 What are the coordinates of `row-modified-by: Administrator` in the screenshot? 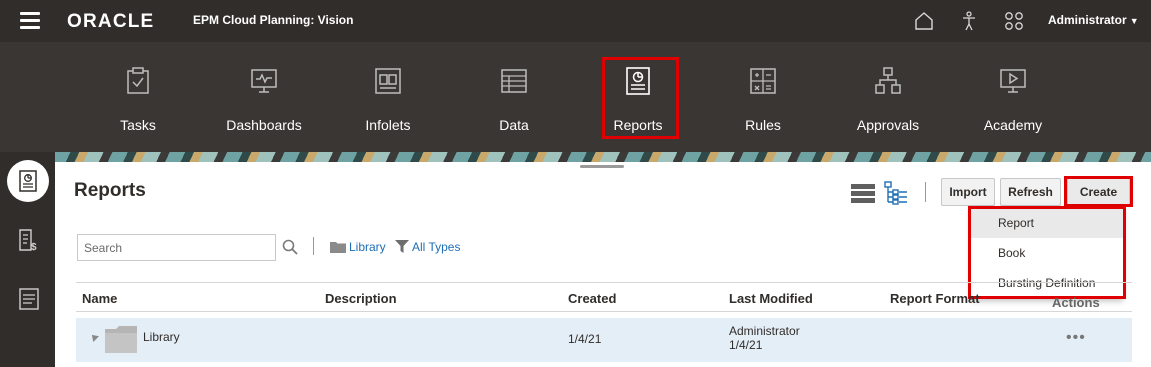 It's located at (764, 331).